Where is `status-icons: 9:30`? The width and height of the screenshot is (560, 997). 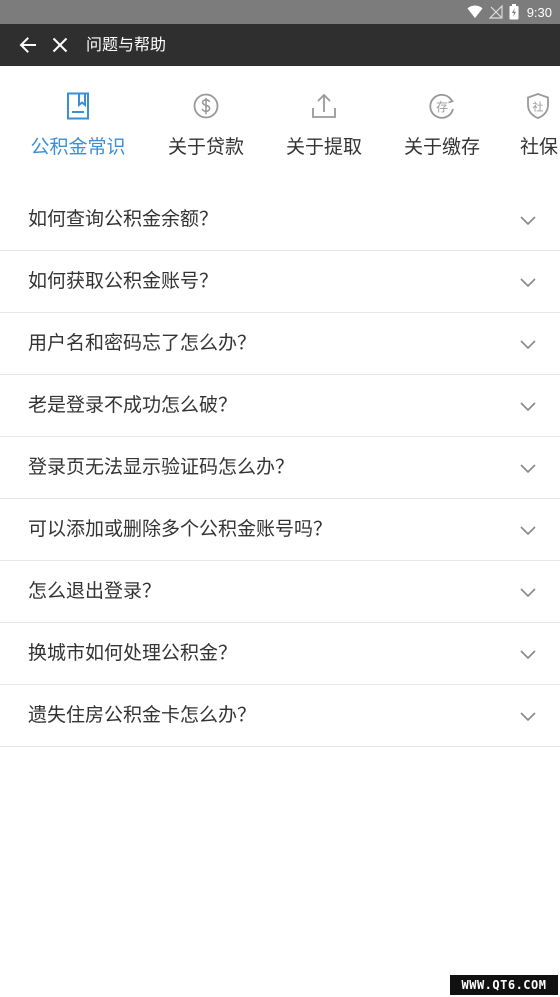 status-icons: 9:30 is located at coordinates (509, 12).